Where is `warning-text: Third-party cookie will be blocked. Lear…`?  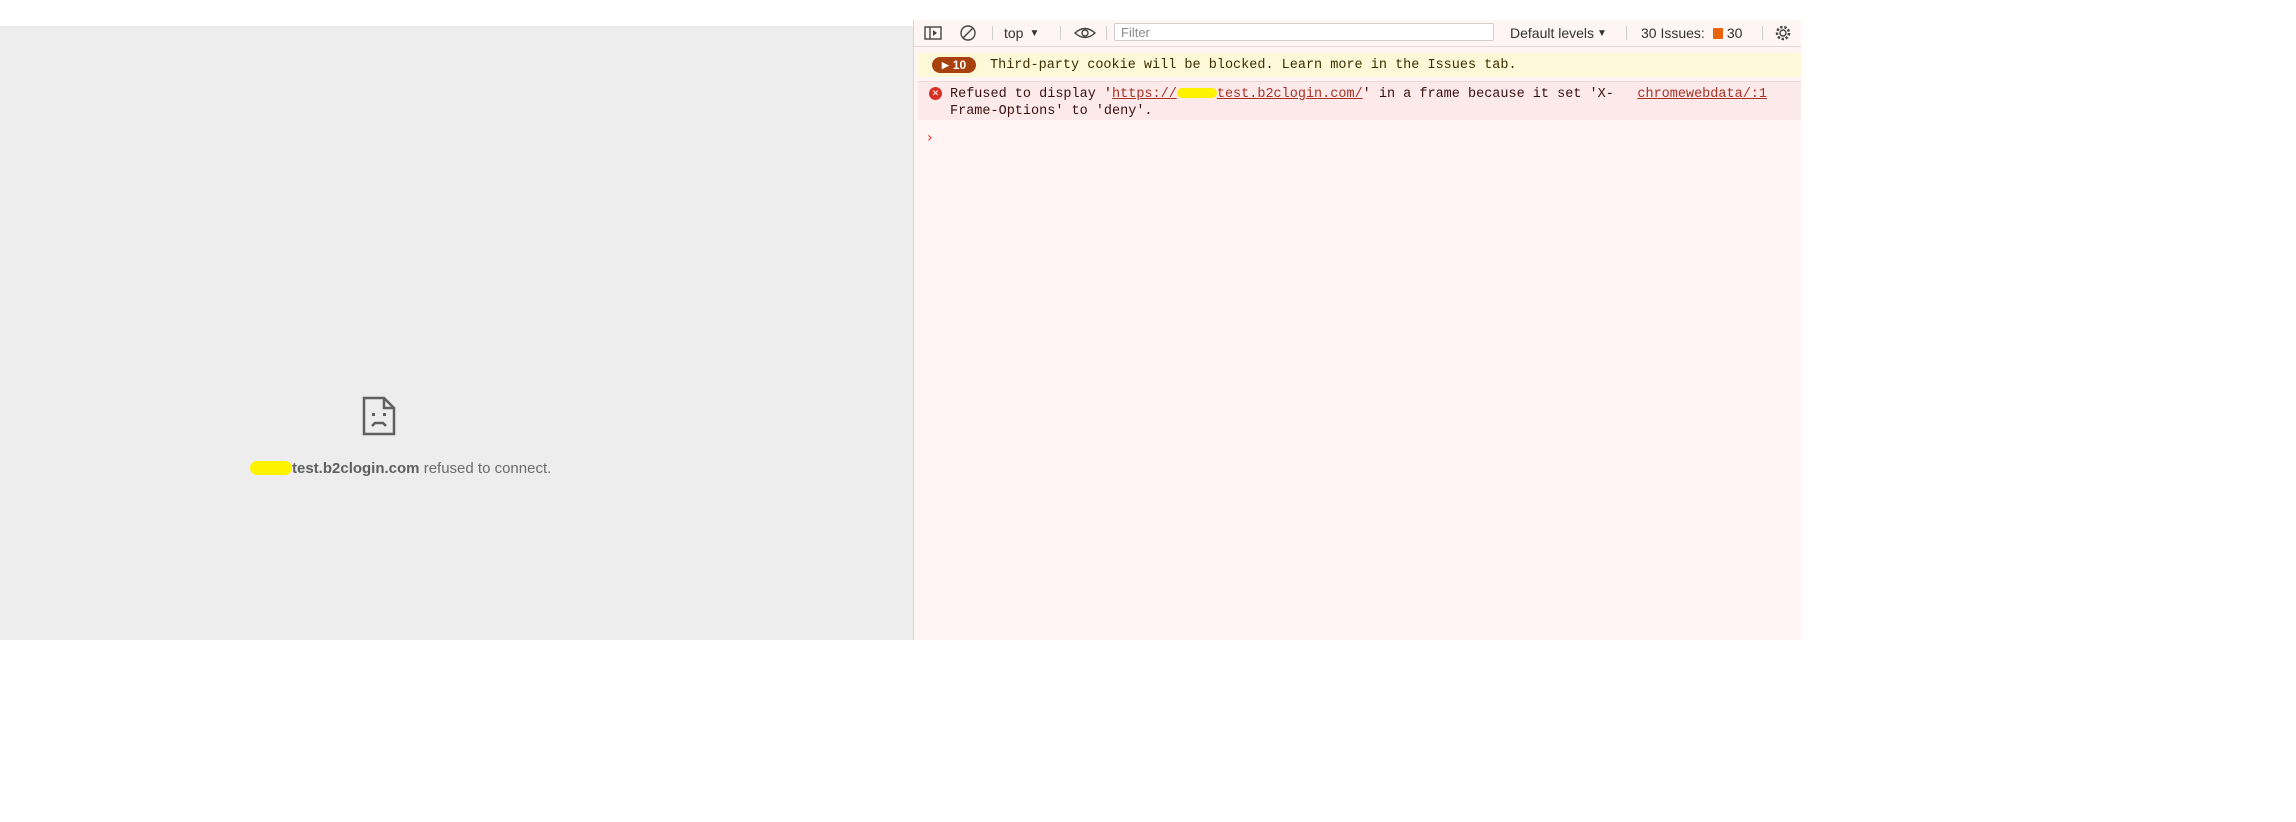
warning-text: Third-party cookie will be blocked. Lear… is located at coordinates (1253, 65).